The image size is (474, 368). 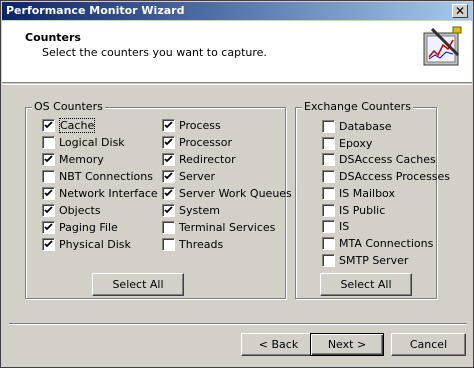 I want to click on checkbox-label: Redirector, so click(x=207, y=159).